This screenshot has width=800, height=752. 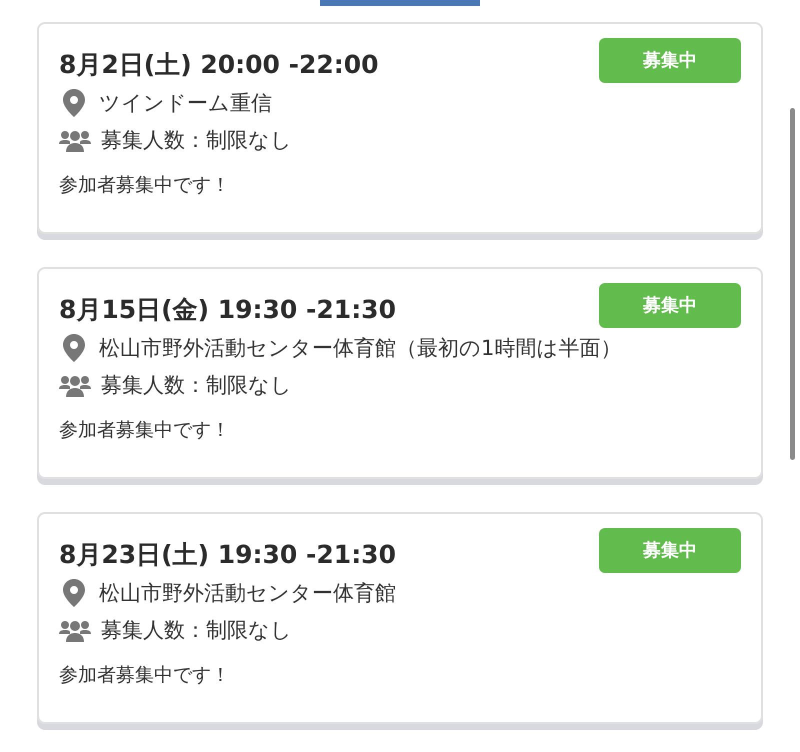 What do you see at coordinates (219, 65) in the screenshot?
I see `event-datetime: 8月2日(土) 20:00 -22:00` at bounding box center [219, 65].